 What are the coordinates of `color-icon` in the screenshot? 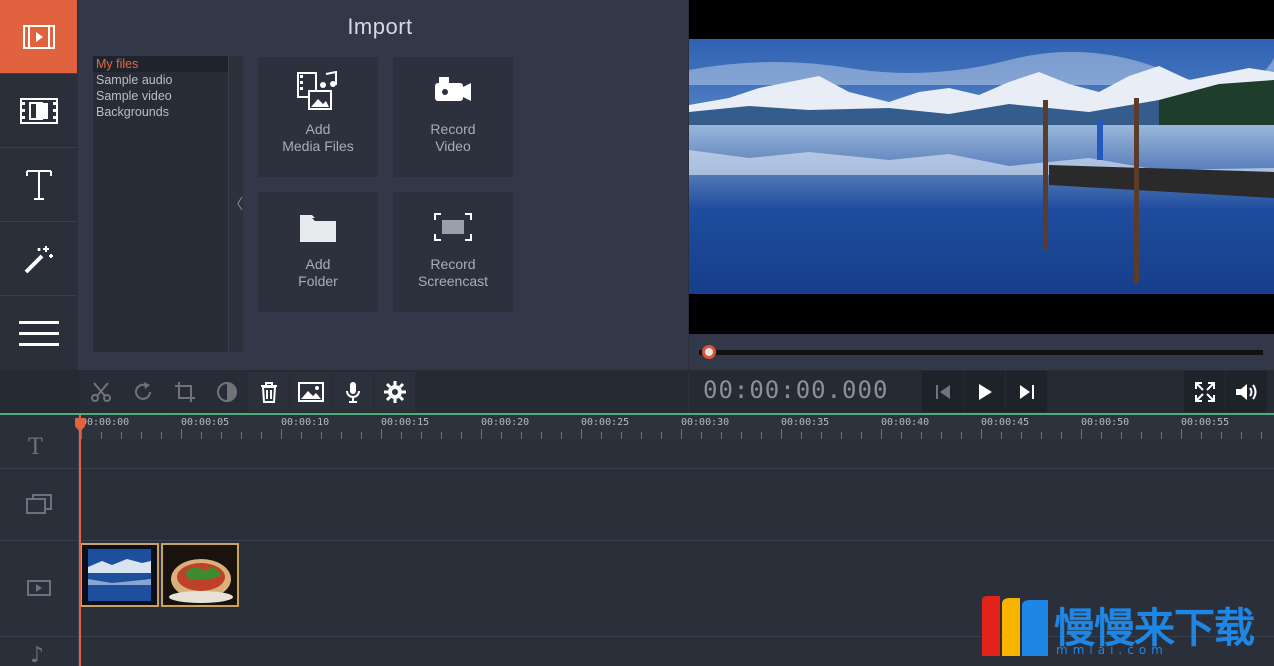 It's located at (226, 392).